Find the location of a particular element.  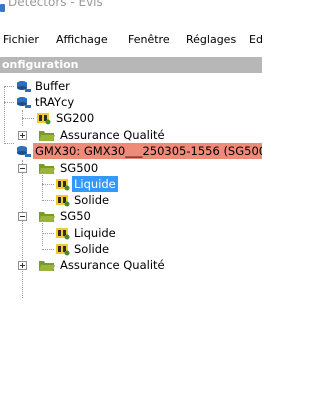

menu-affichage: Affichage is located at coordinates (82, 40).